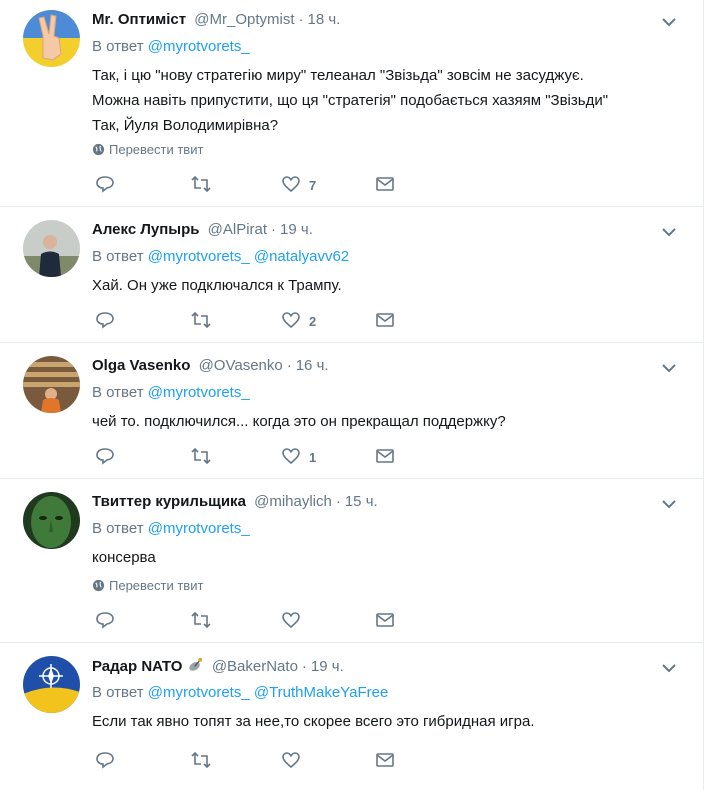 Image resolution: width=716 pixels, height=790 pixels. What do you see at coordinates (169, 501) in the screenshot?
I see `author-name: Твиттер курильщика` at bounding box center [169, 501].